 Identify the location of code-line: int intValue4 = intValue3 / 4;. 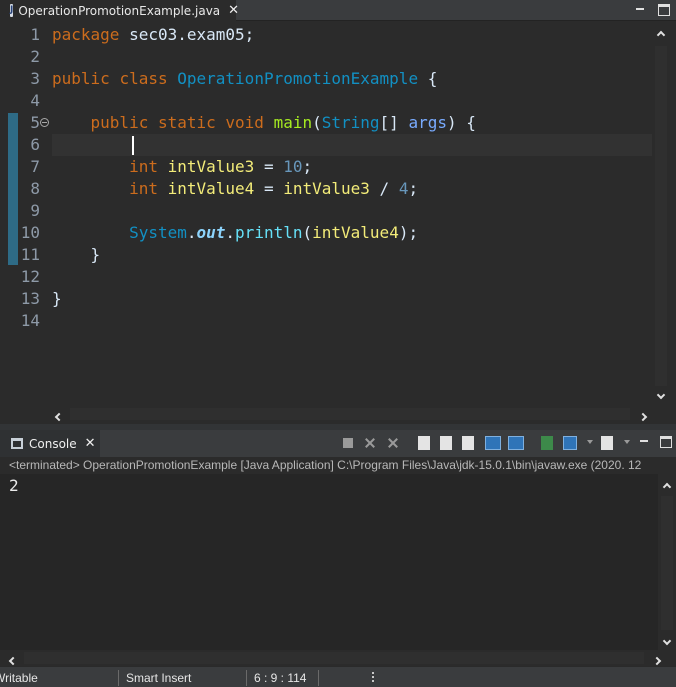
(352, 189).